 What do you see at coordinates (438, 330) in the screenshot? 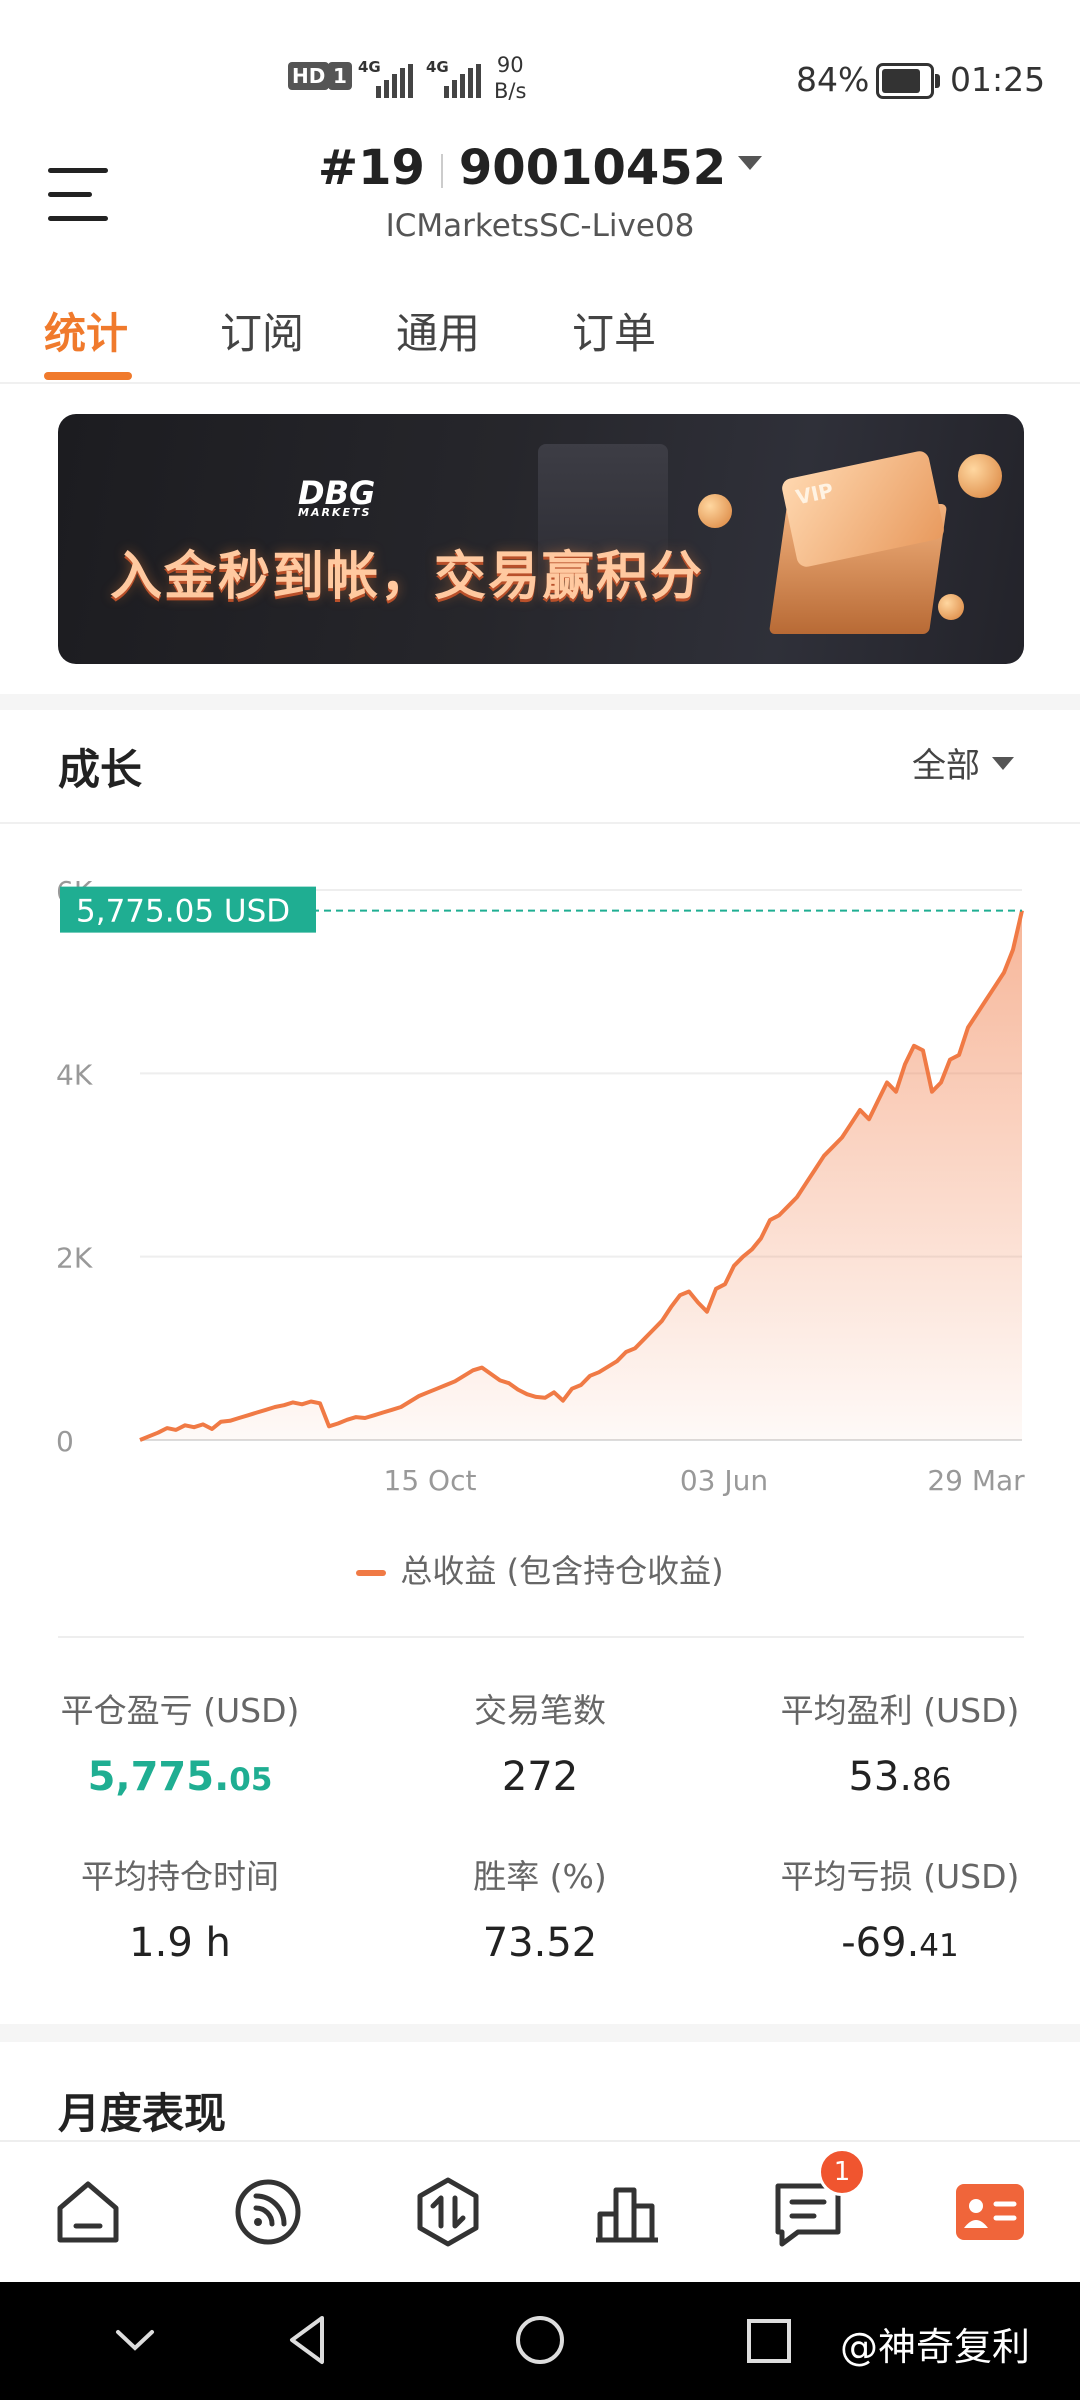
I see `tab-general: 通用` at bounding box center [438, 330].